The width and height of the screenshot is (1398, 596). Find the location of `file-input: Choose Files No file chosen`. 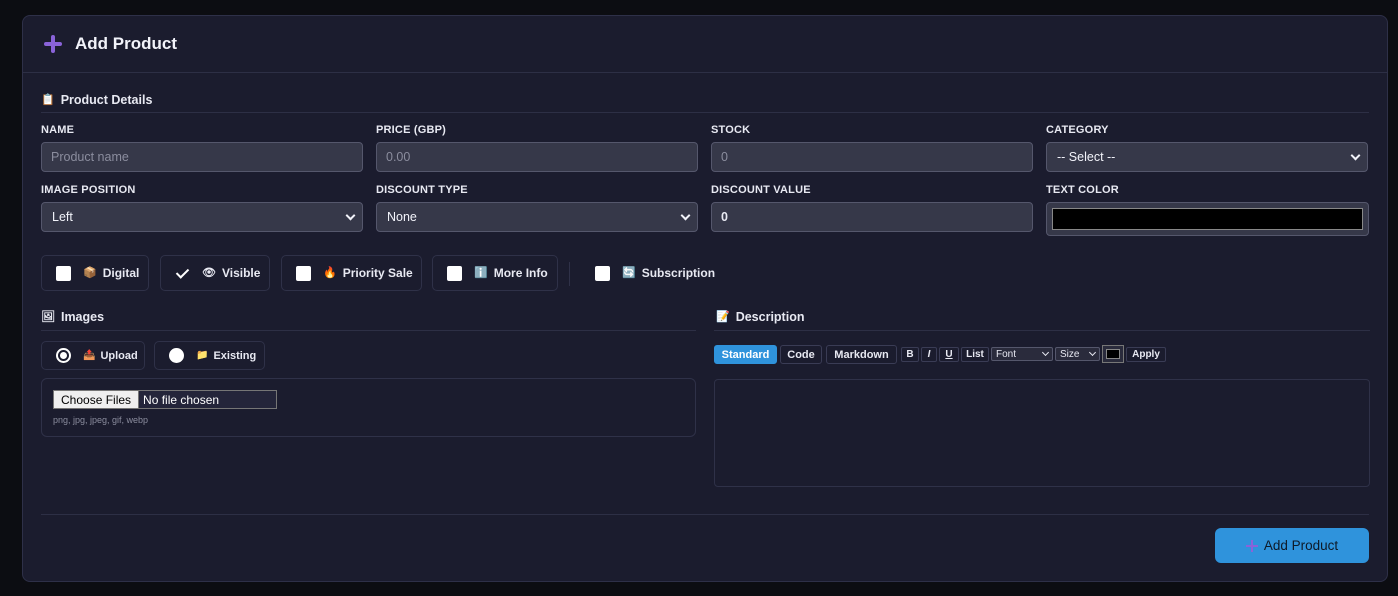

file-input: Choose Files No file chosen is located at coordinates (165, 399).